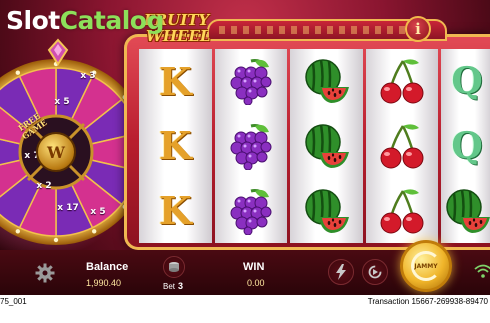 The image size is (490, 323). What do you see at coordinates (245, 309) in the screenshot?
I see `footer-strip: 75_001 Transaction 15667-269938-89470` at bounding box center [245, 309].